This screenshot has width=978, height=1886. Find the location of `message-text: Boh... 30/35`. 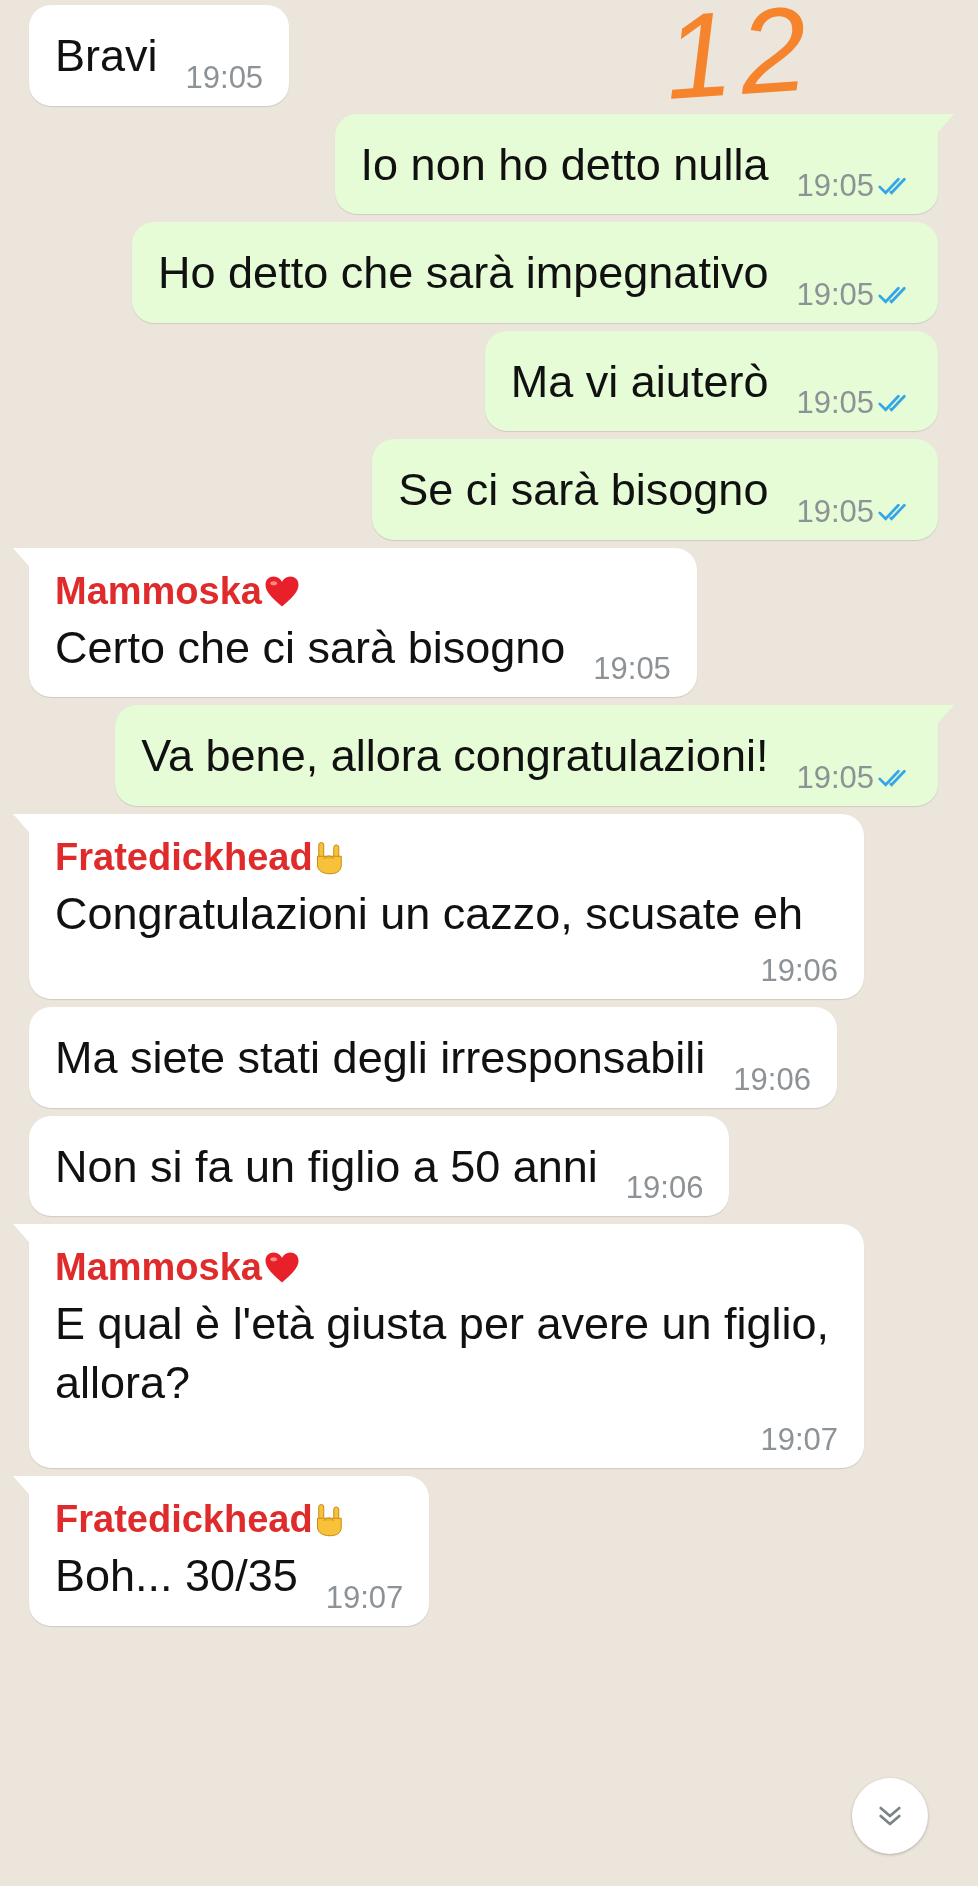

message-text: Boh... 30/35 is located at coordinates (176, 1576).